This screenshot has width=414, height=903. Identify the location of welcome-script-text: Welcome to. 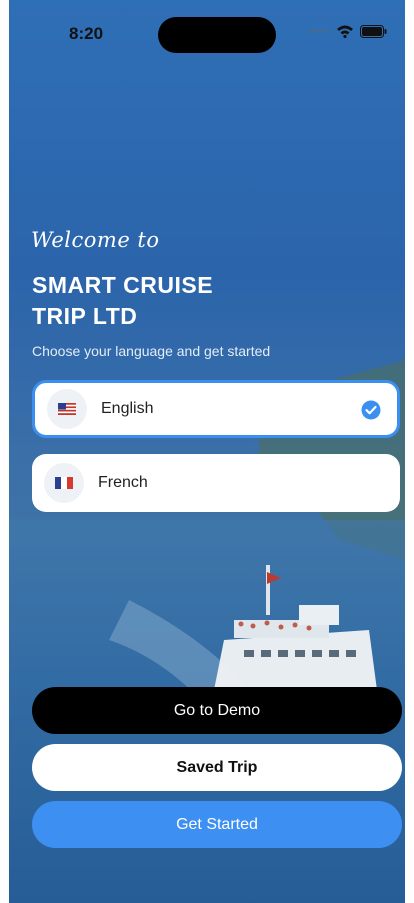
(95, 240).